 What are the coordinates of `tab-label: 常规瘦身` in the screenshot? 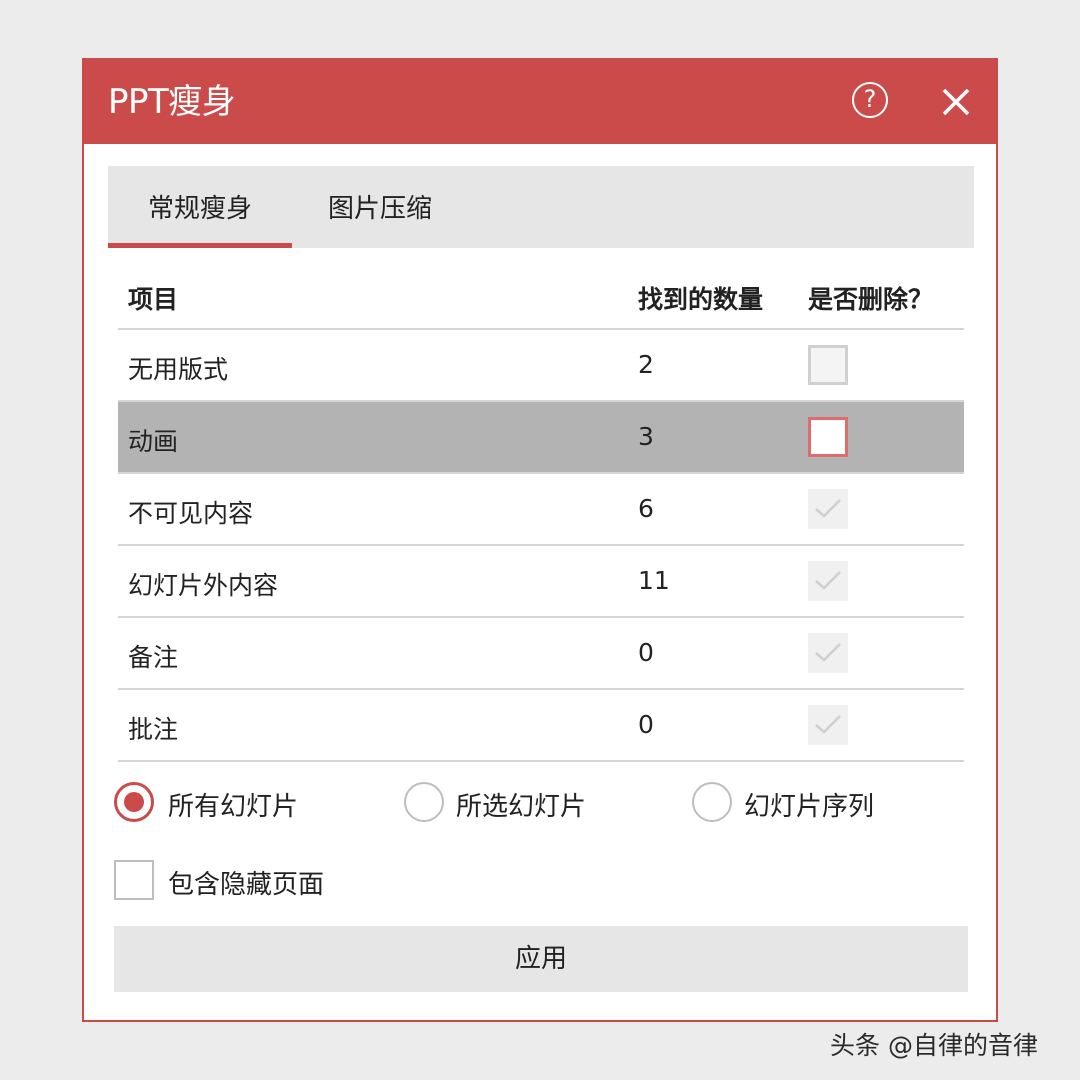 It's located at (199, 209).